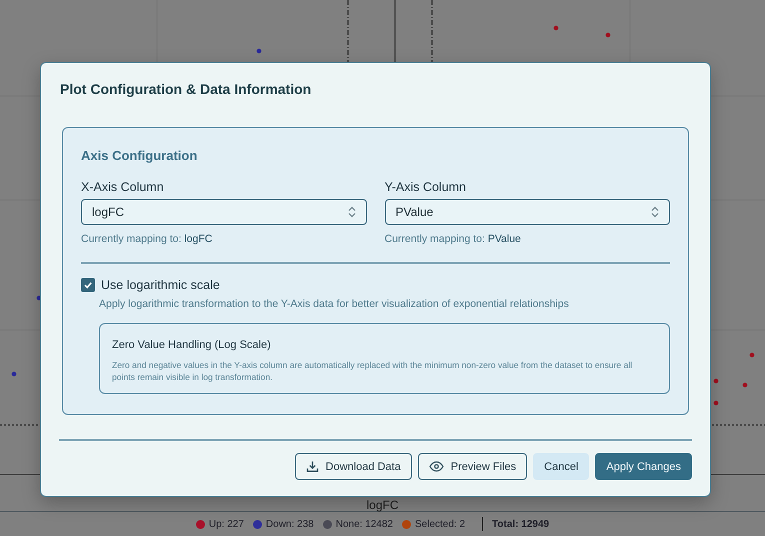  Describe the element at coordinates (382, 505) in the screenshot. I see `axis-label: logFC` at that location.